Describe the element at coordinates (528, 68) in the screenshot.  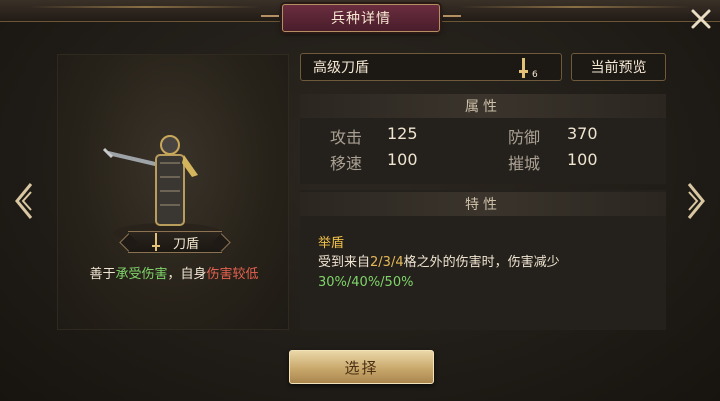
I see `tier-badge-icon: 6` at that location.